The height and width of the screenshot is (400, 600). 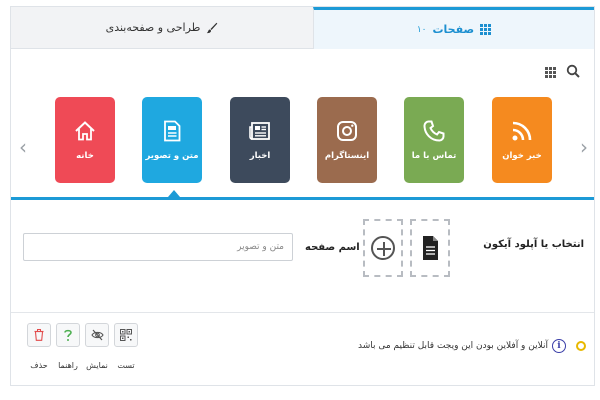 I want to click on tile-rss-reader: خبر خوان, so click(x=522, y=140).